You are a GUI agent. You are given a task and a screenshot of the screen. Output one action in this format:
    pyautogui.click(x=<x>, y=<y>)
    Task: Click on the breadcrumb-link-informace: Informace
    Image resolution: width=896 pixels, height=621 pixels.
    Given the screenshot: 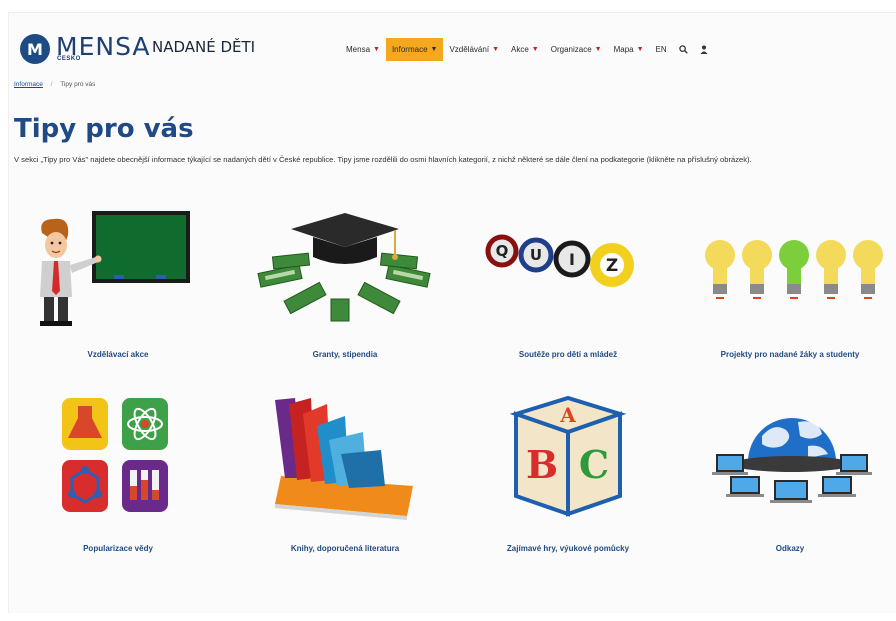 What is the action you would take?
    pyautogui.click(x=28, y=84)
    